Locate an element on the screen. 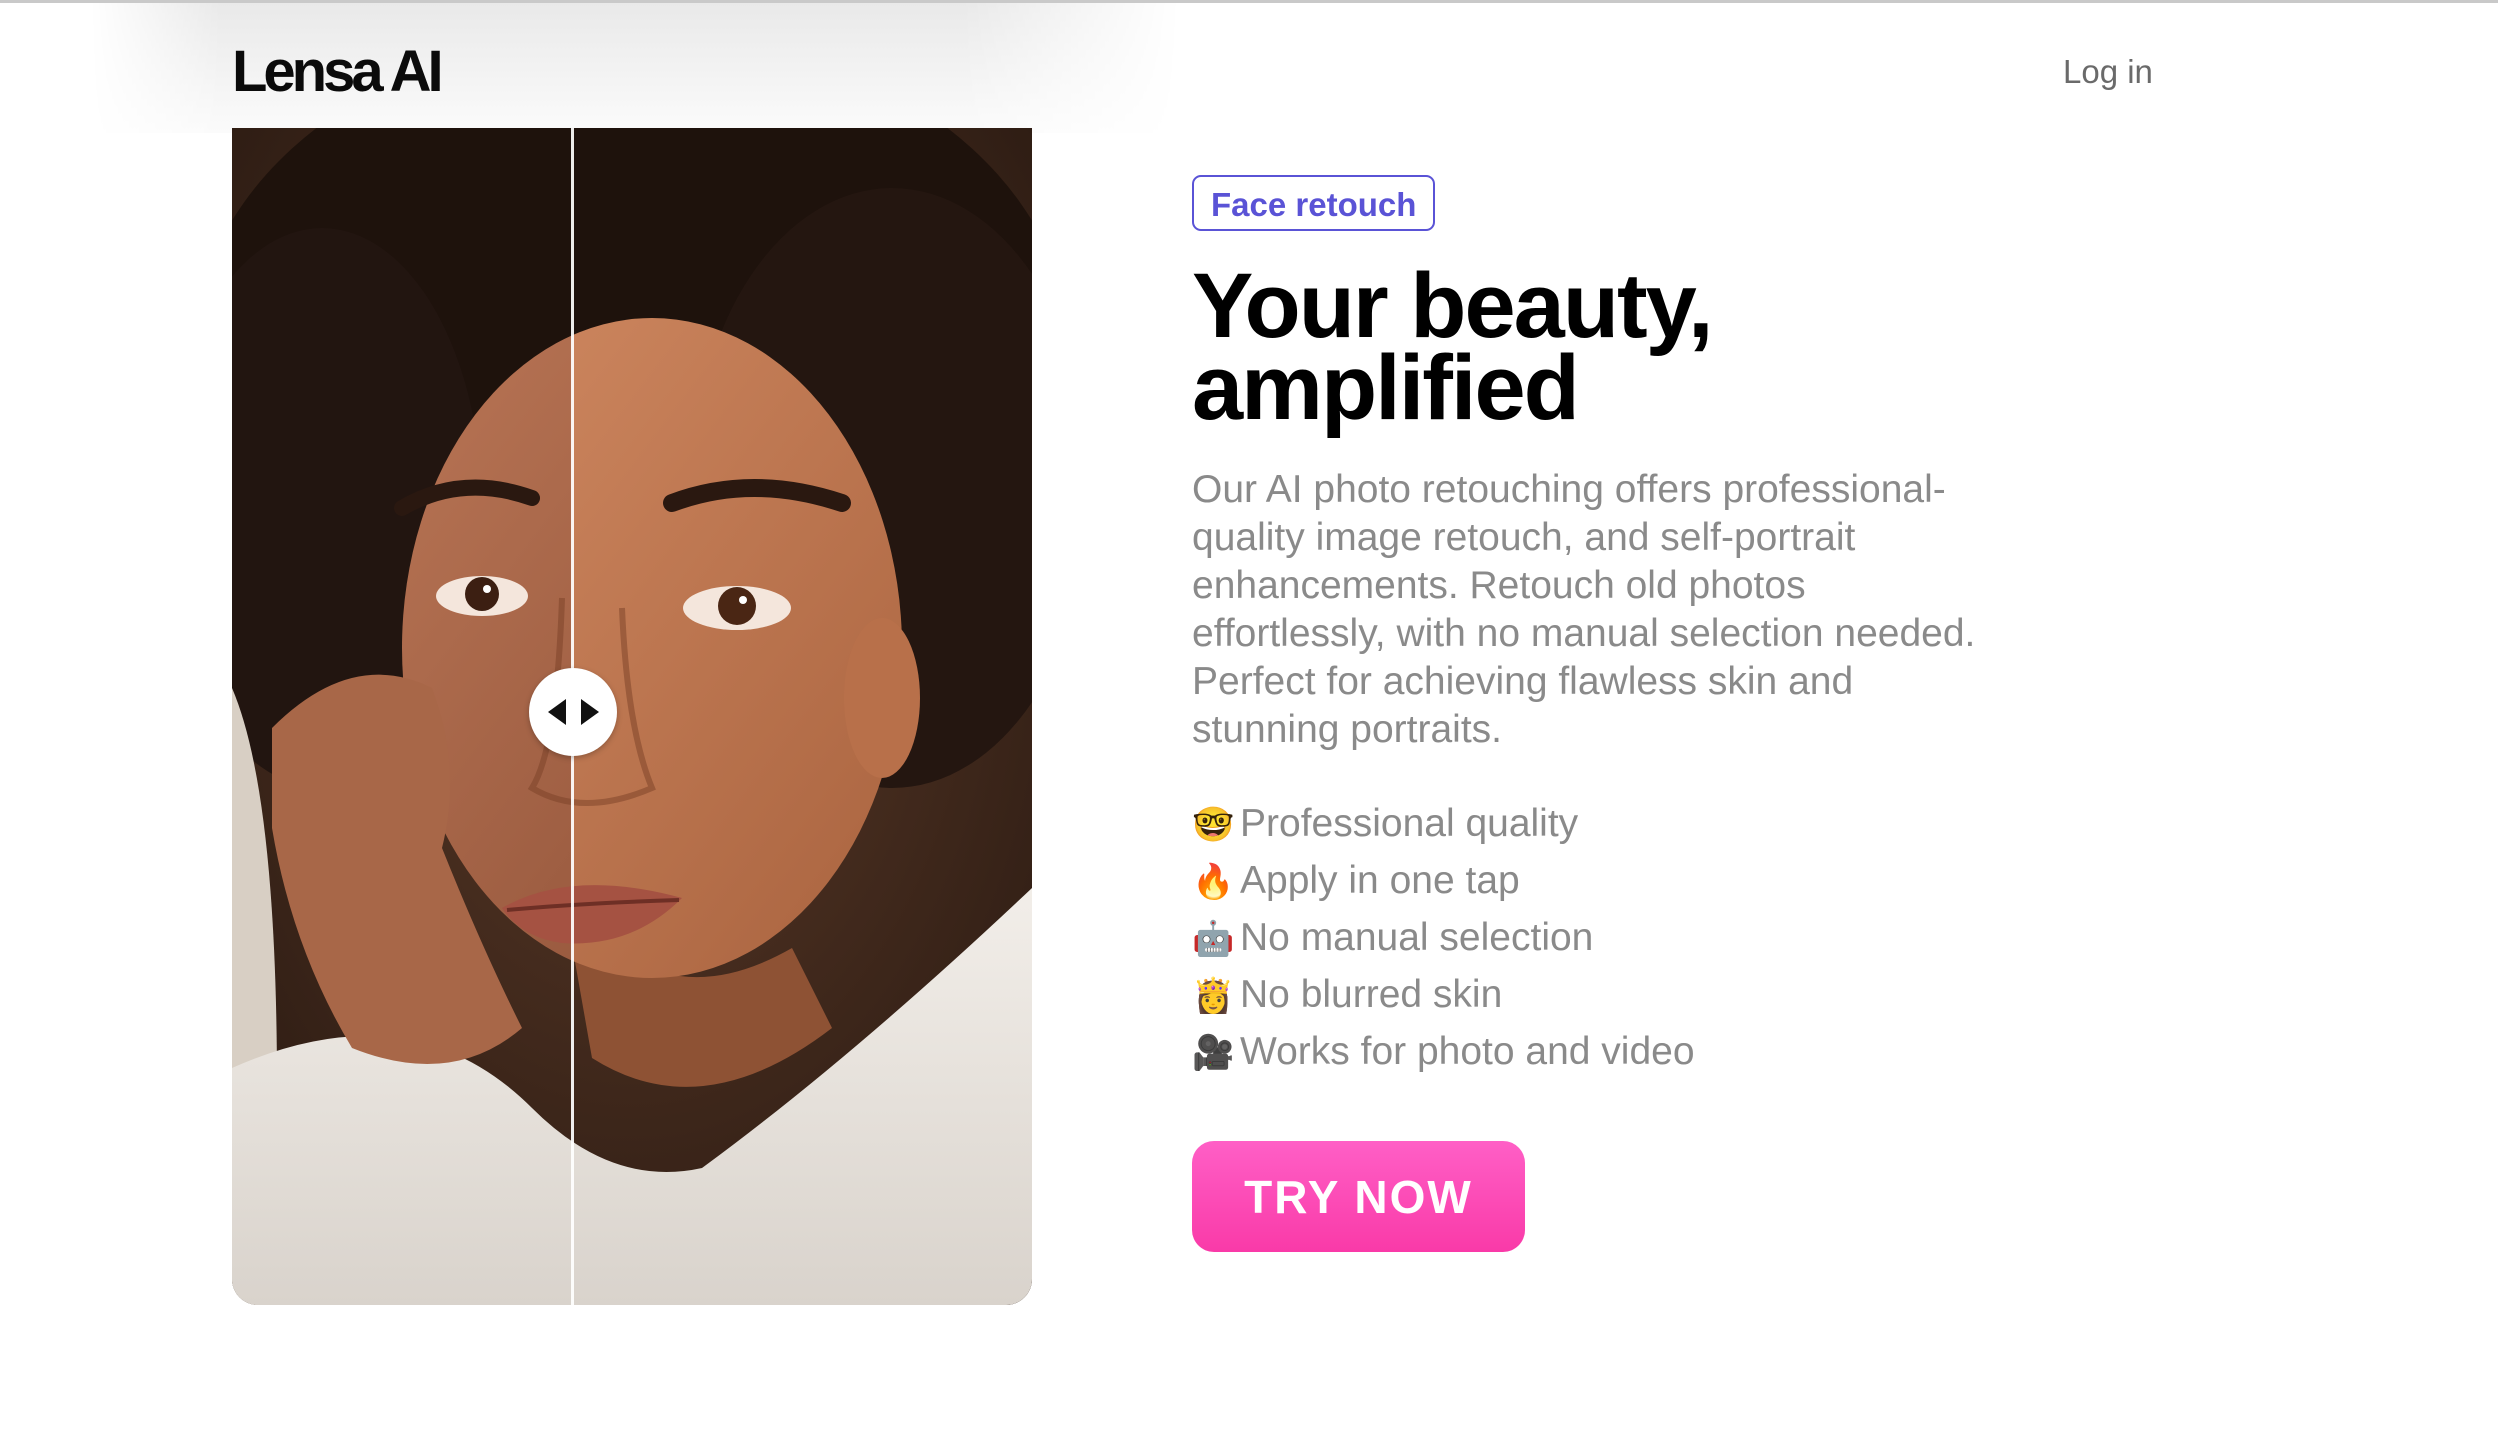 Image resolution: width=2498 pixels, height=1438 pixels. feature-badge: Face retouch is located at coordinates (1314, 203).